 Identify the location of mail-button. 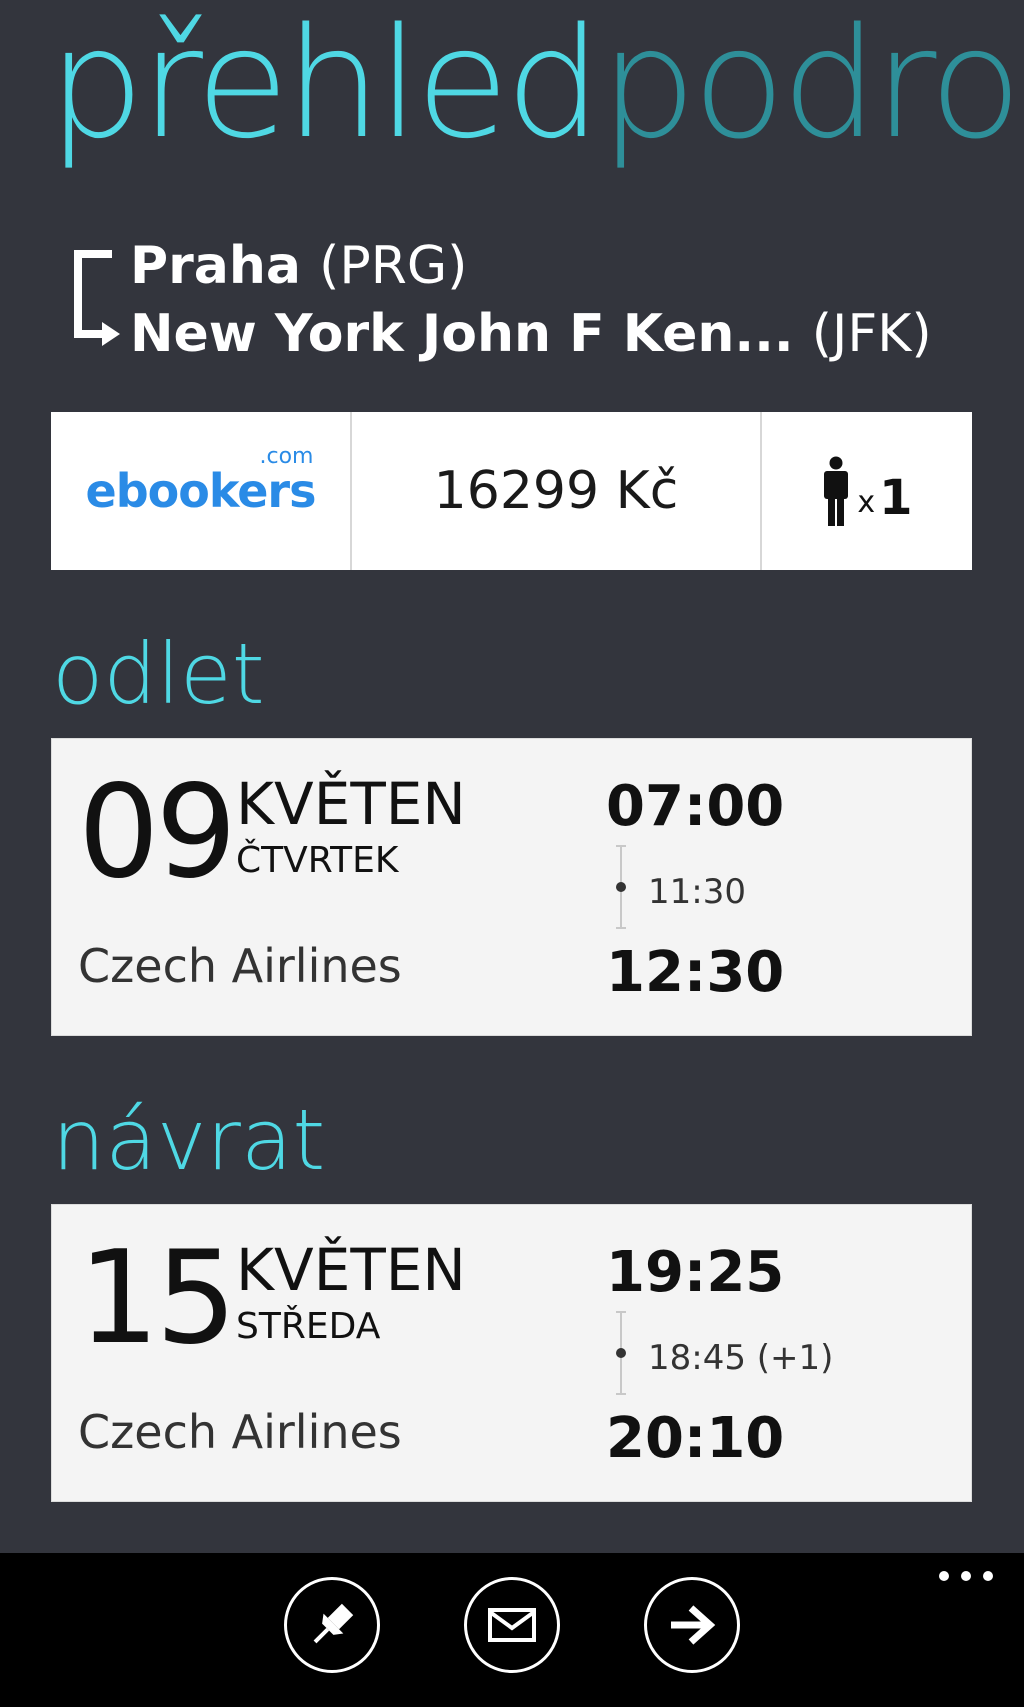
(512, 1625).